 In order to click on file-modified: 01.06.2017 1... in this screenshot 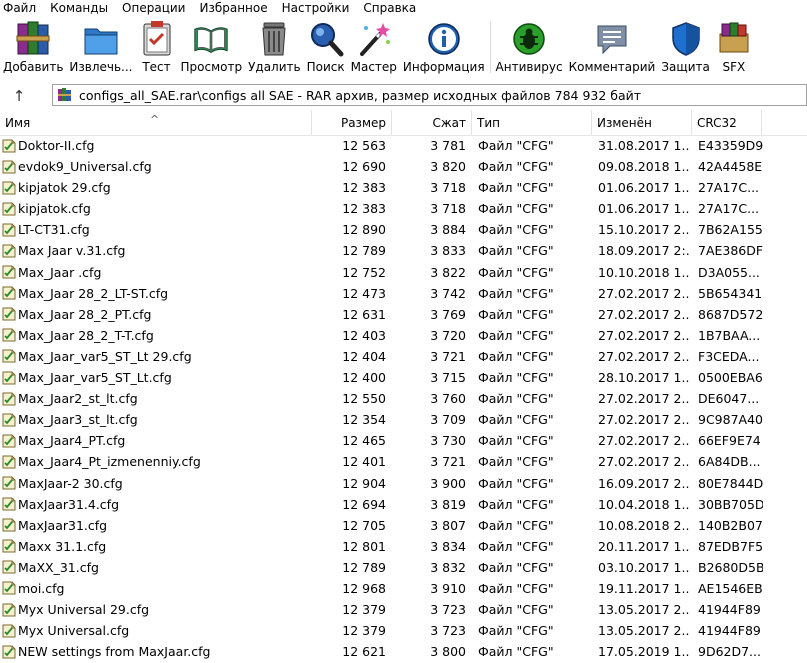, I will do `click(644, 209)`.